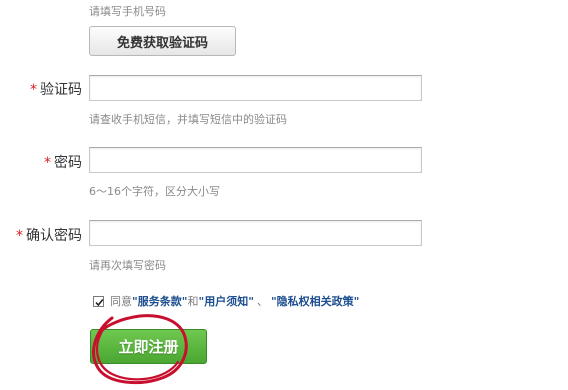 The image size is (568, 390). I want to click on agree-joiner: 和, so click(193, 301).